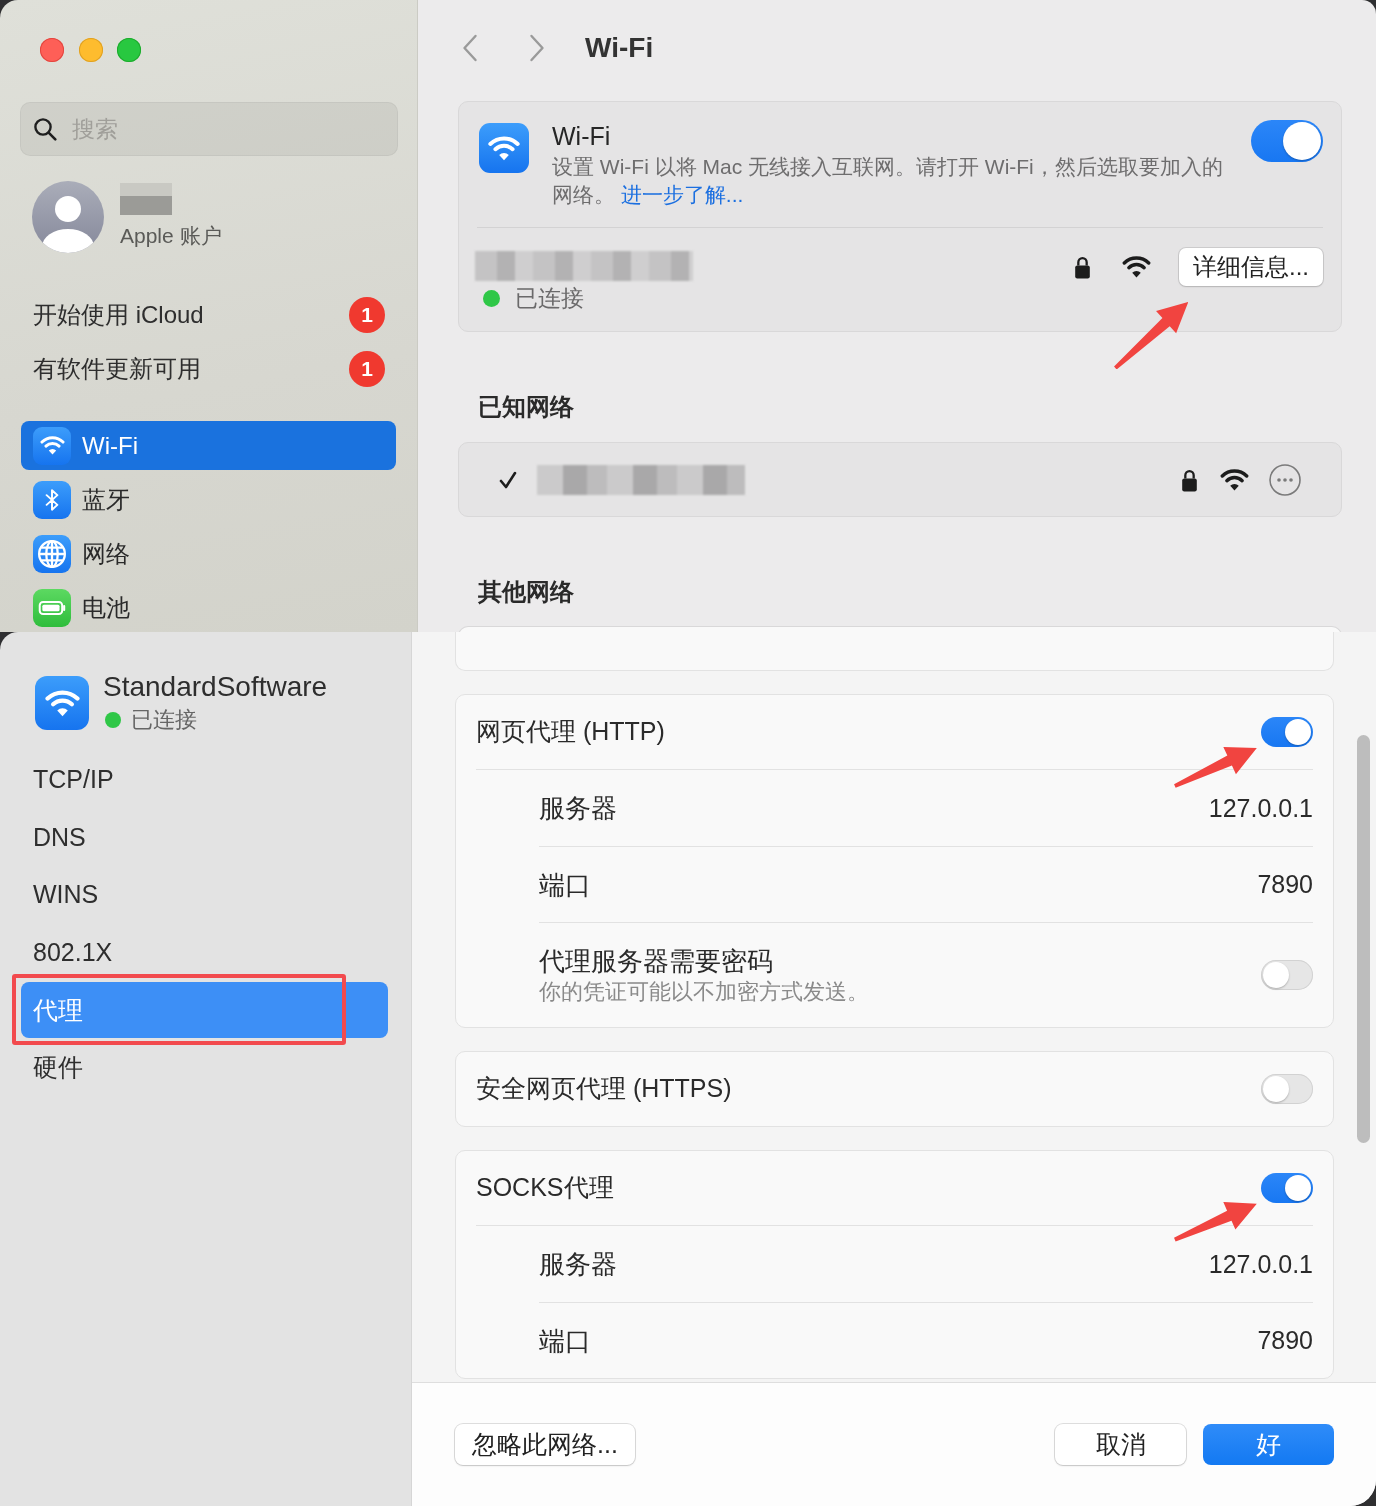 The height and width of the screenshot is (1506, 1376). Describe the element at coordinates (215, 687) in the screenshot. I see `network-name: StandardSoftware` at that location.